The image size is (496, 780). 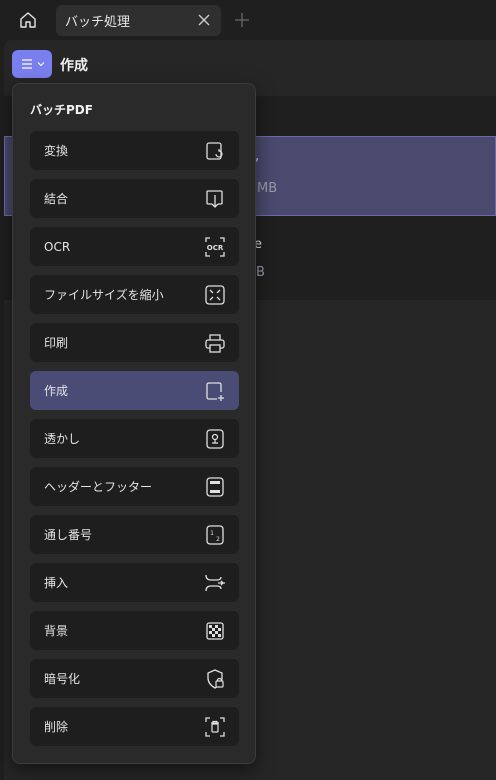 What do you see at coordinates (215, 151) in the screenshot?
I see `convert-icon` at bounding box center [215, 151].